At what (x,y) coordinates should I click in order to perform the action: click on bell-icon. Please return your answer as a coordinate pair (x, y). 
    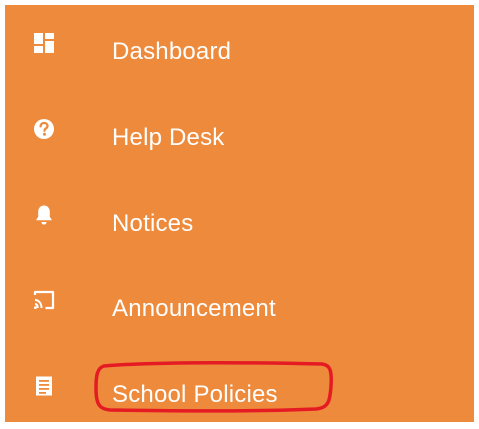
    Looking at the image, I should click on (44, 215).